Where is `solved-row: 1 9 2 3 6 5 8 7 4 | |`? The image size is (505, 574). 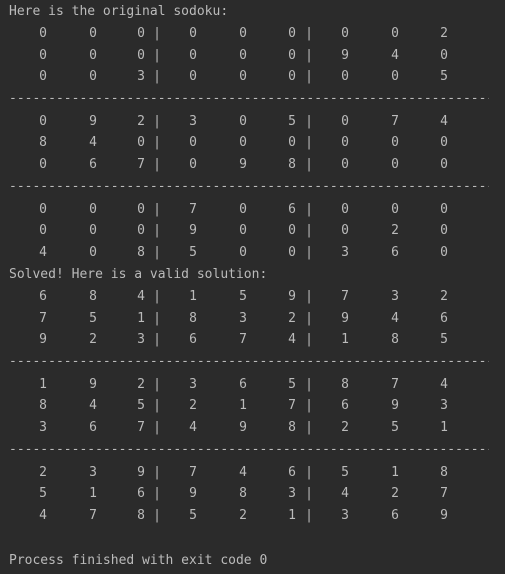
solved-row: 1 9 2 3 6 5 8 7 4 | | is located at coordinates (252, 384).